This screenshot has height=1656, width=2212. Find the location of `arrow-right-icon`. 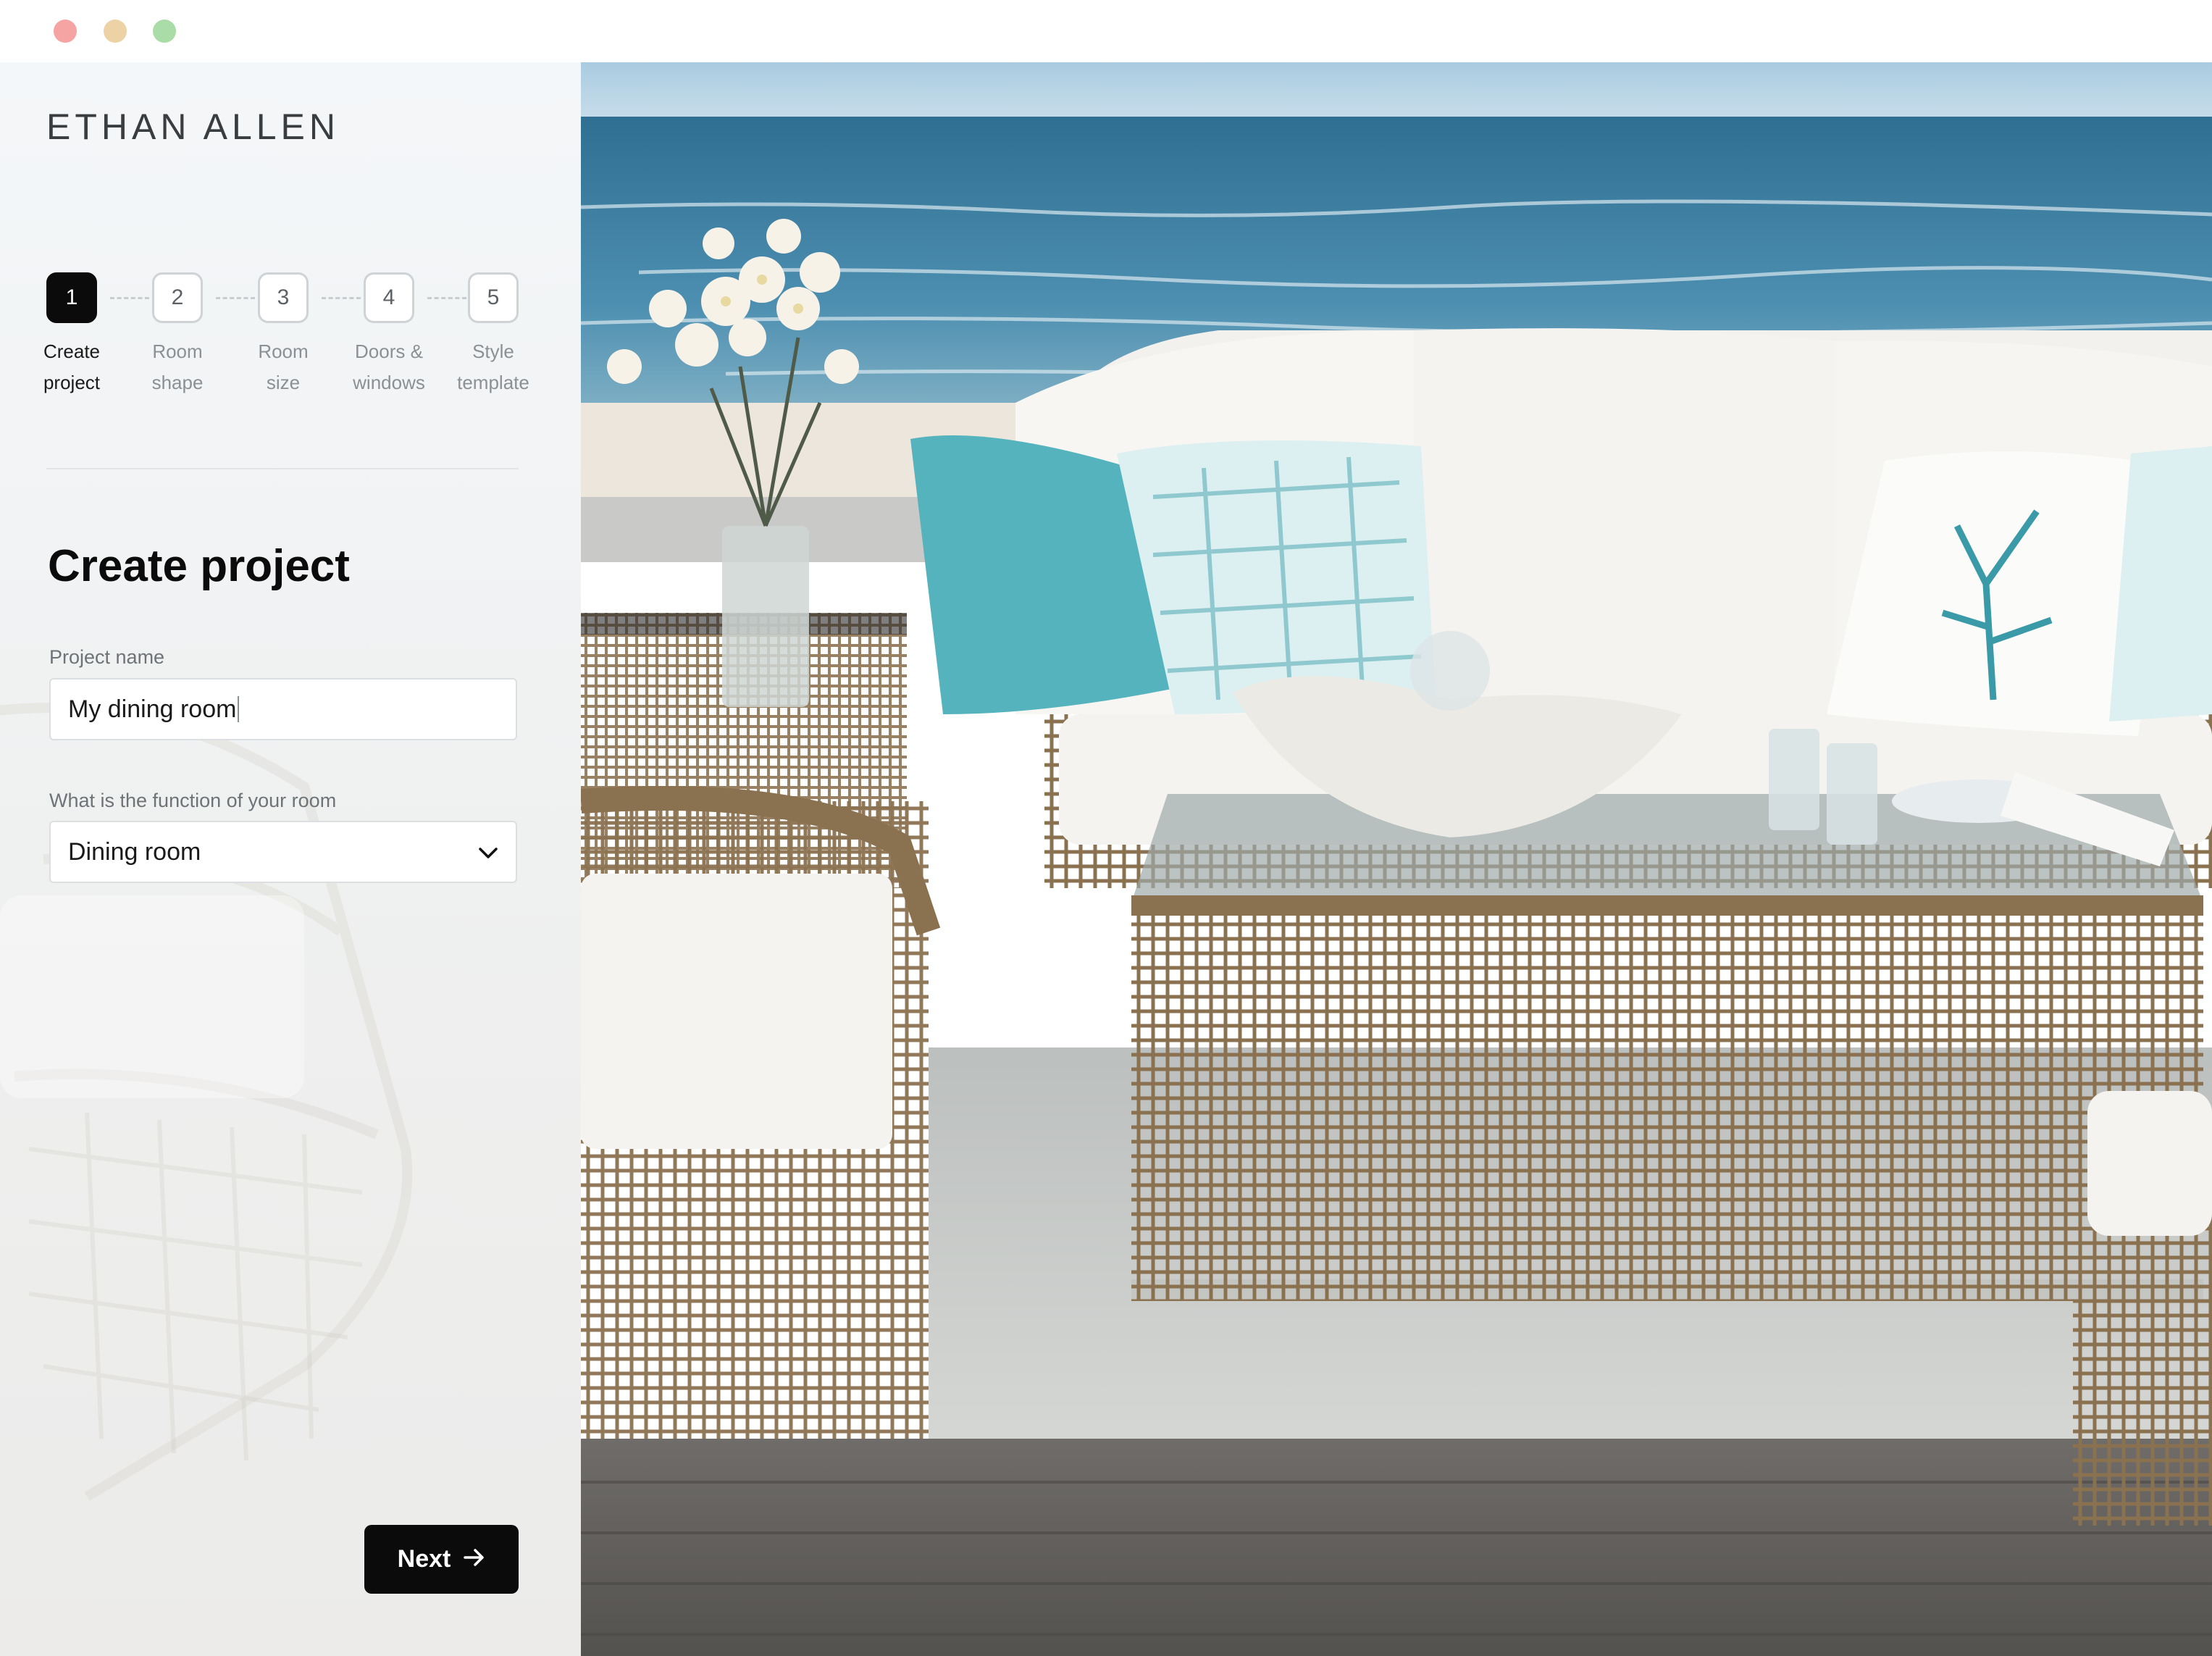

arrow-right-icon is located at coordinates (475, 1559).